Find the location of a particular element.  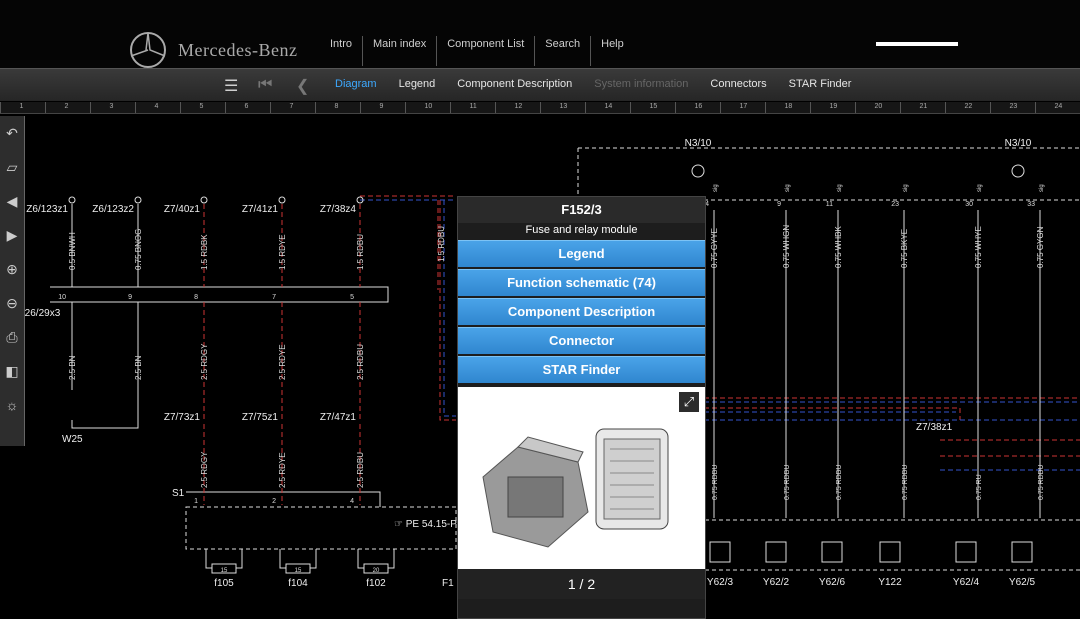

mercedes-star-logo is located at coordinates (148, 50).